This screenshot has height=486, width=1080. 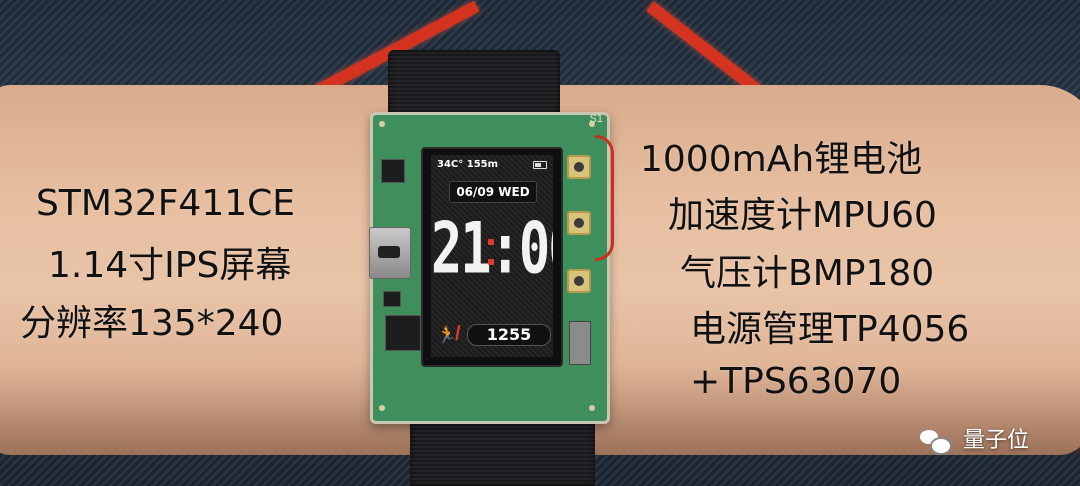 I want to click on watch-pcb: S1 34C° 155m 06/09 WED 21:00 🏃 / 1255, so click(x=491, y=268).